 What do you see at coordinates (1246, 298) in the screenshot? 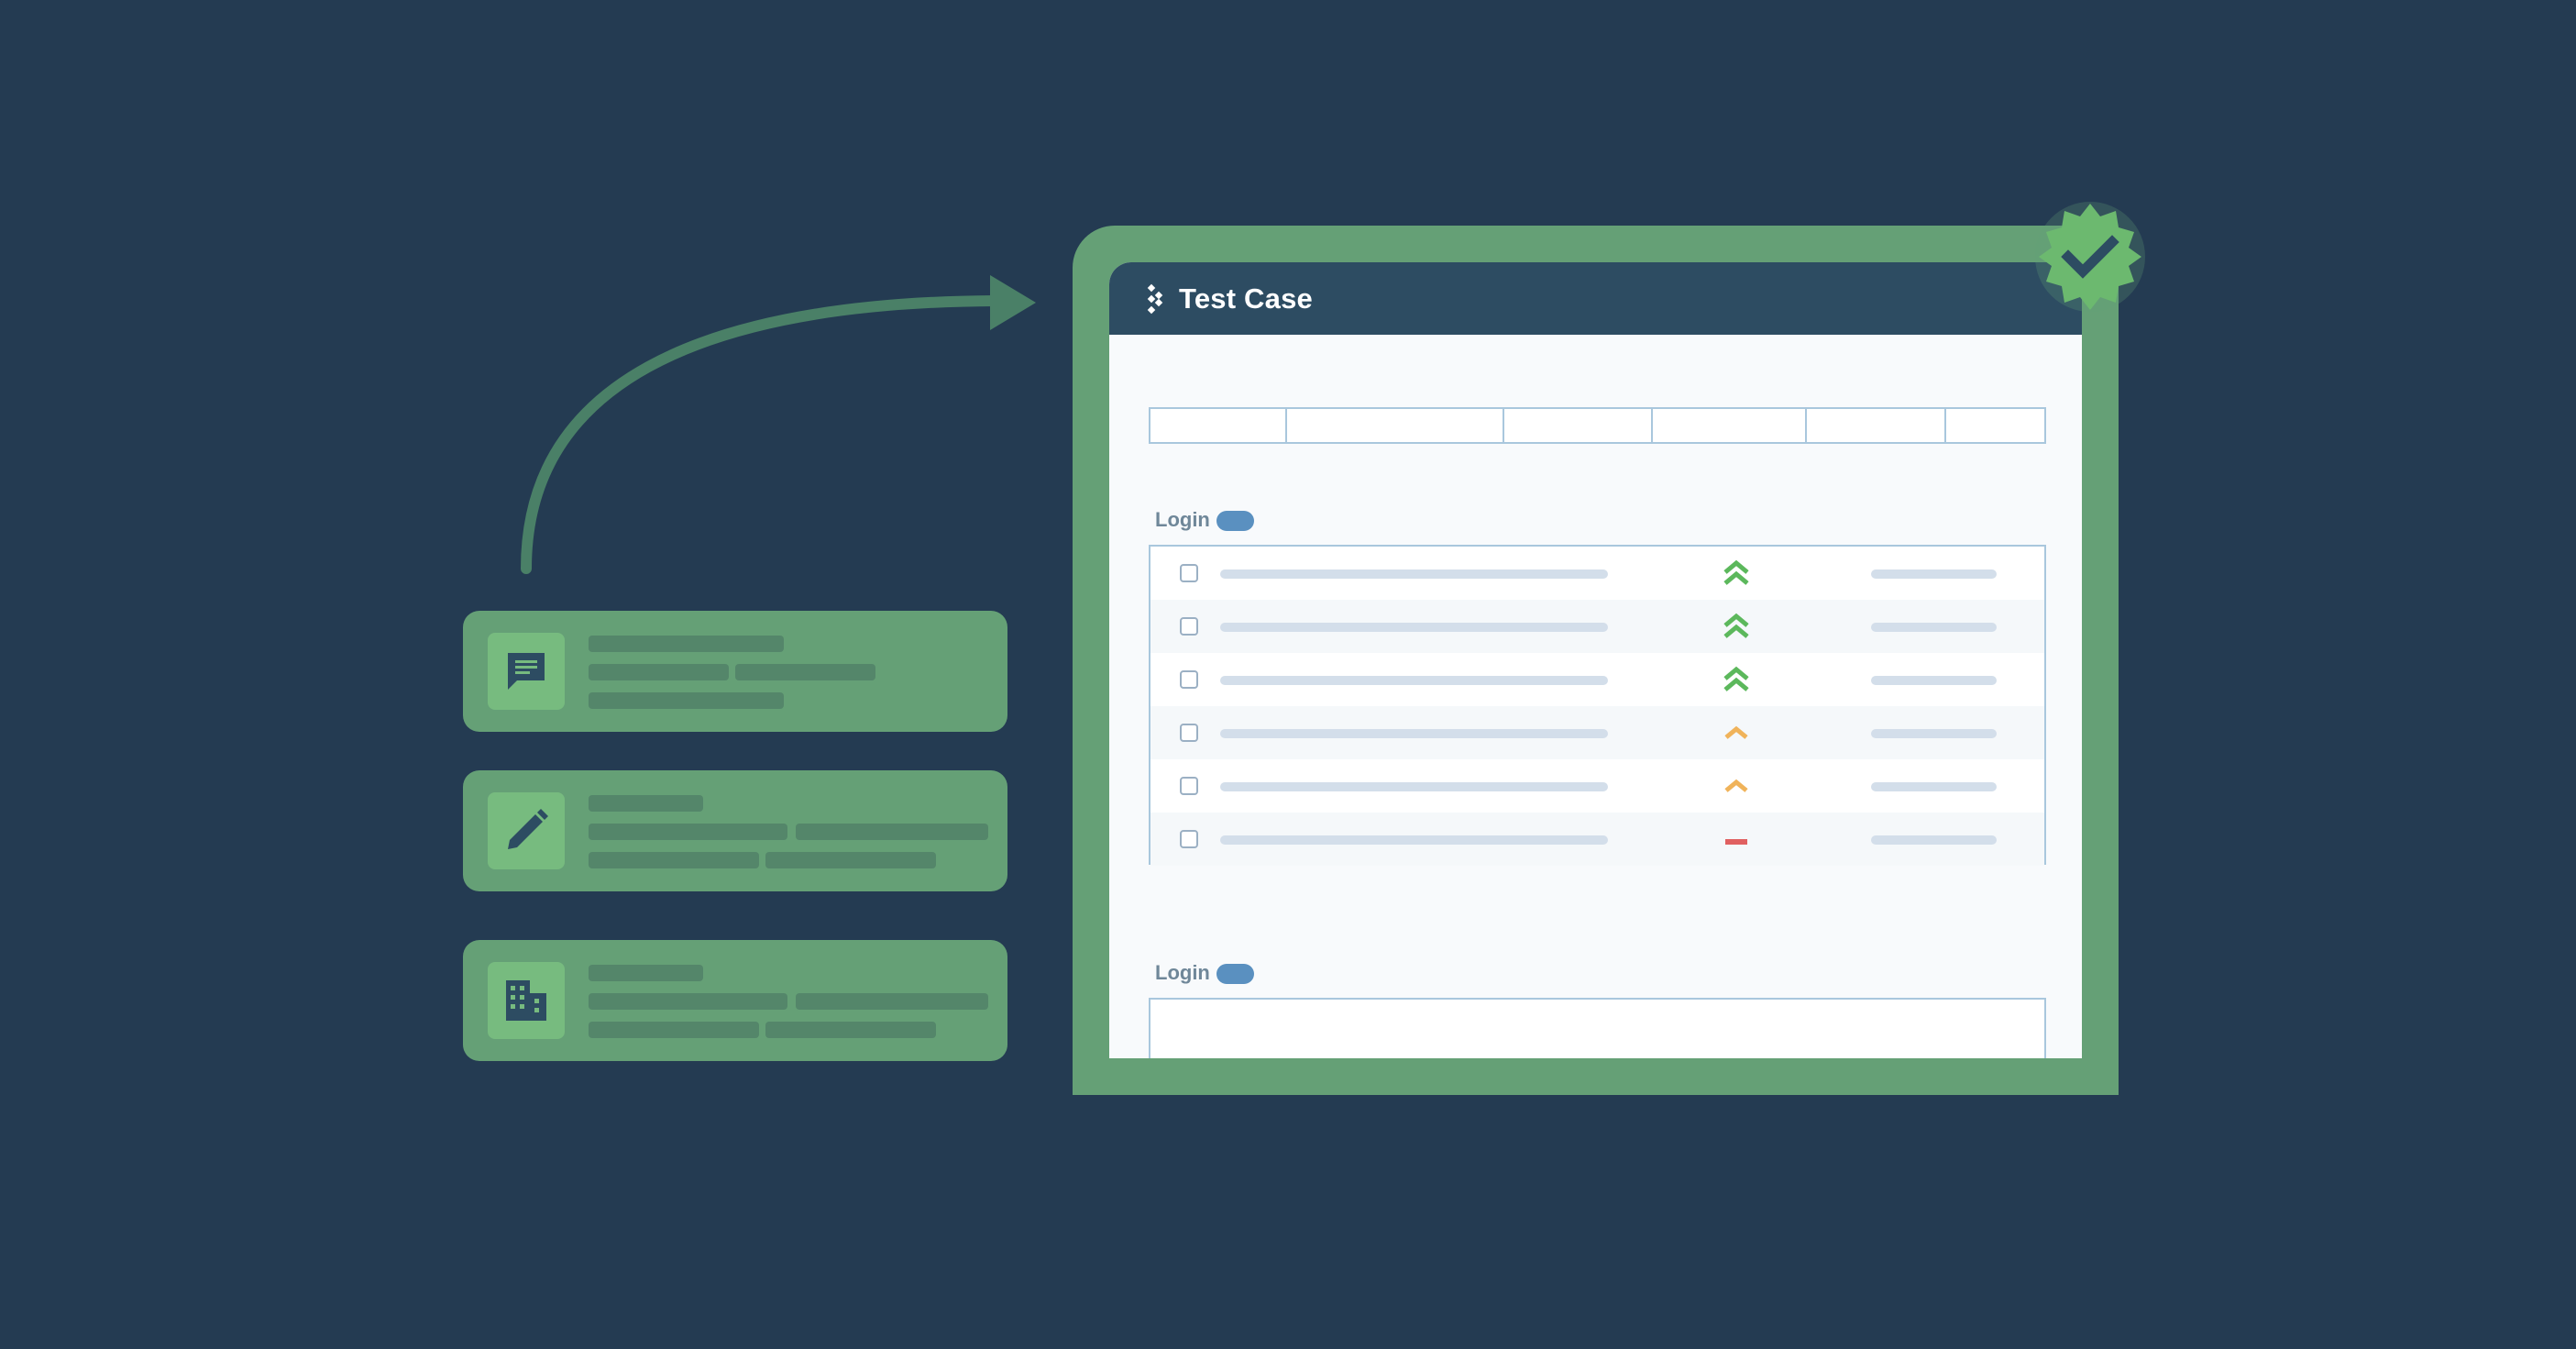
I see `panel-title: Test Case` at bounding box center [1246, 298].